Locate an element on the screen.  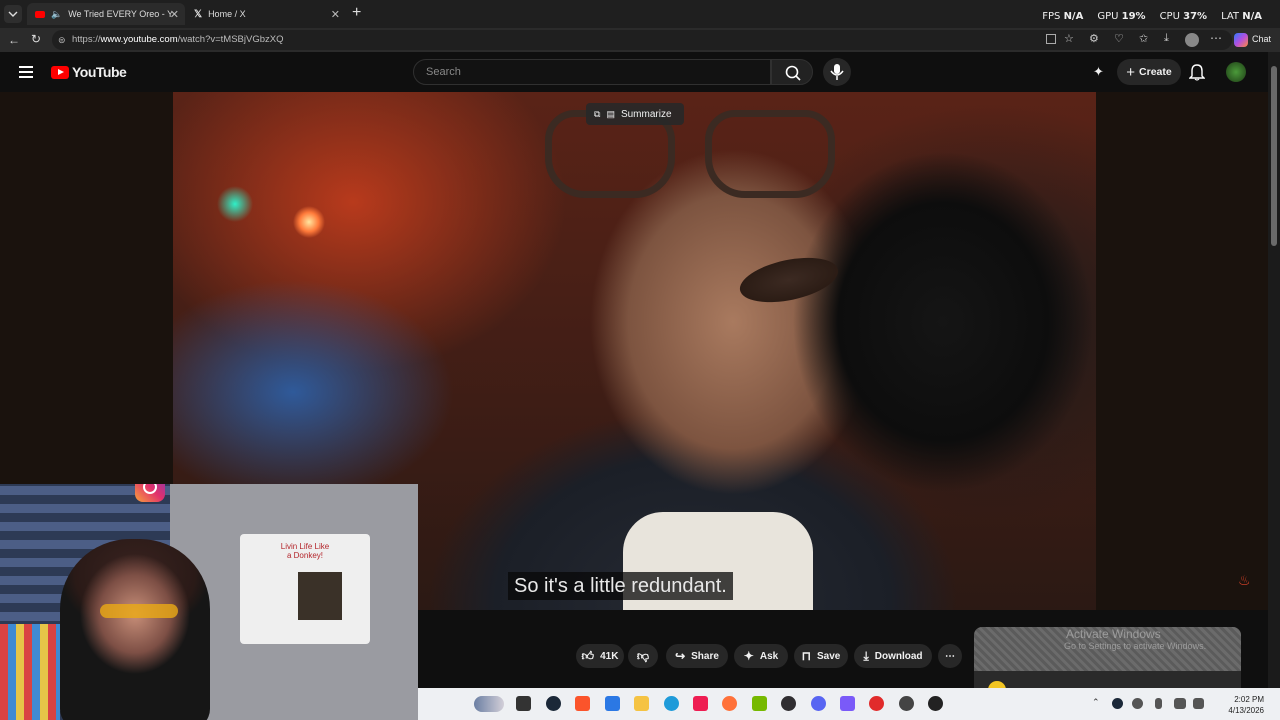
notifications-bell-icon is located at coordinates (1197, 72).